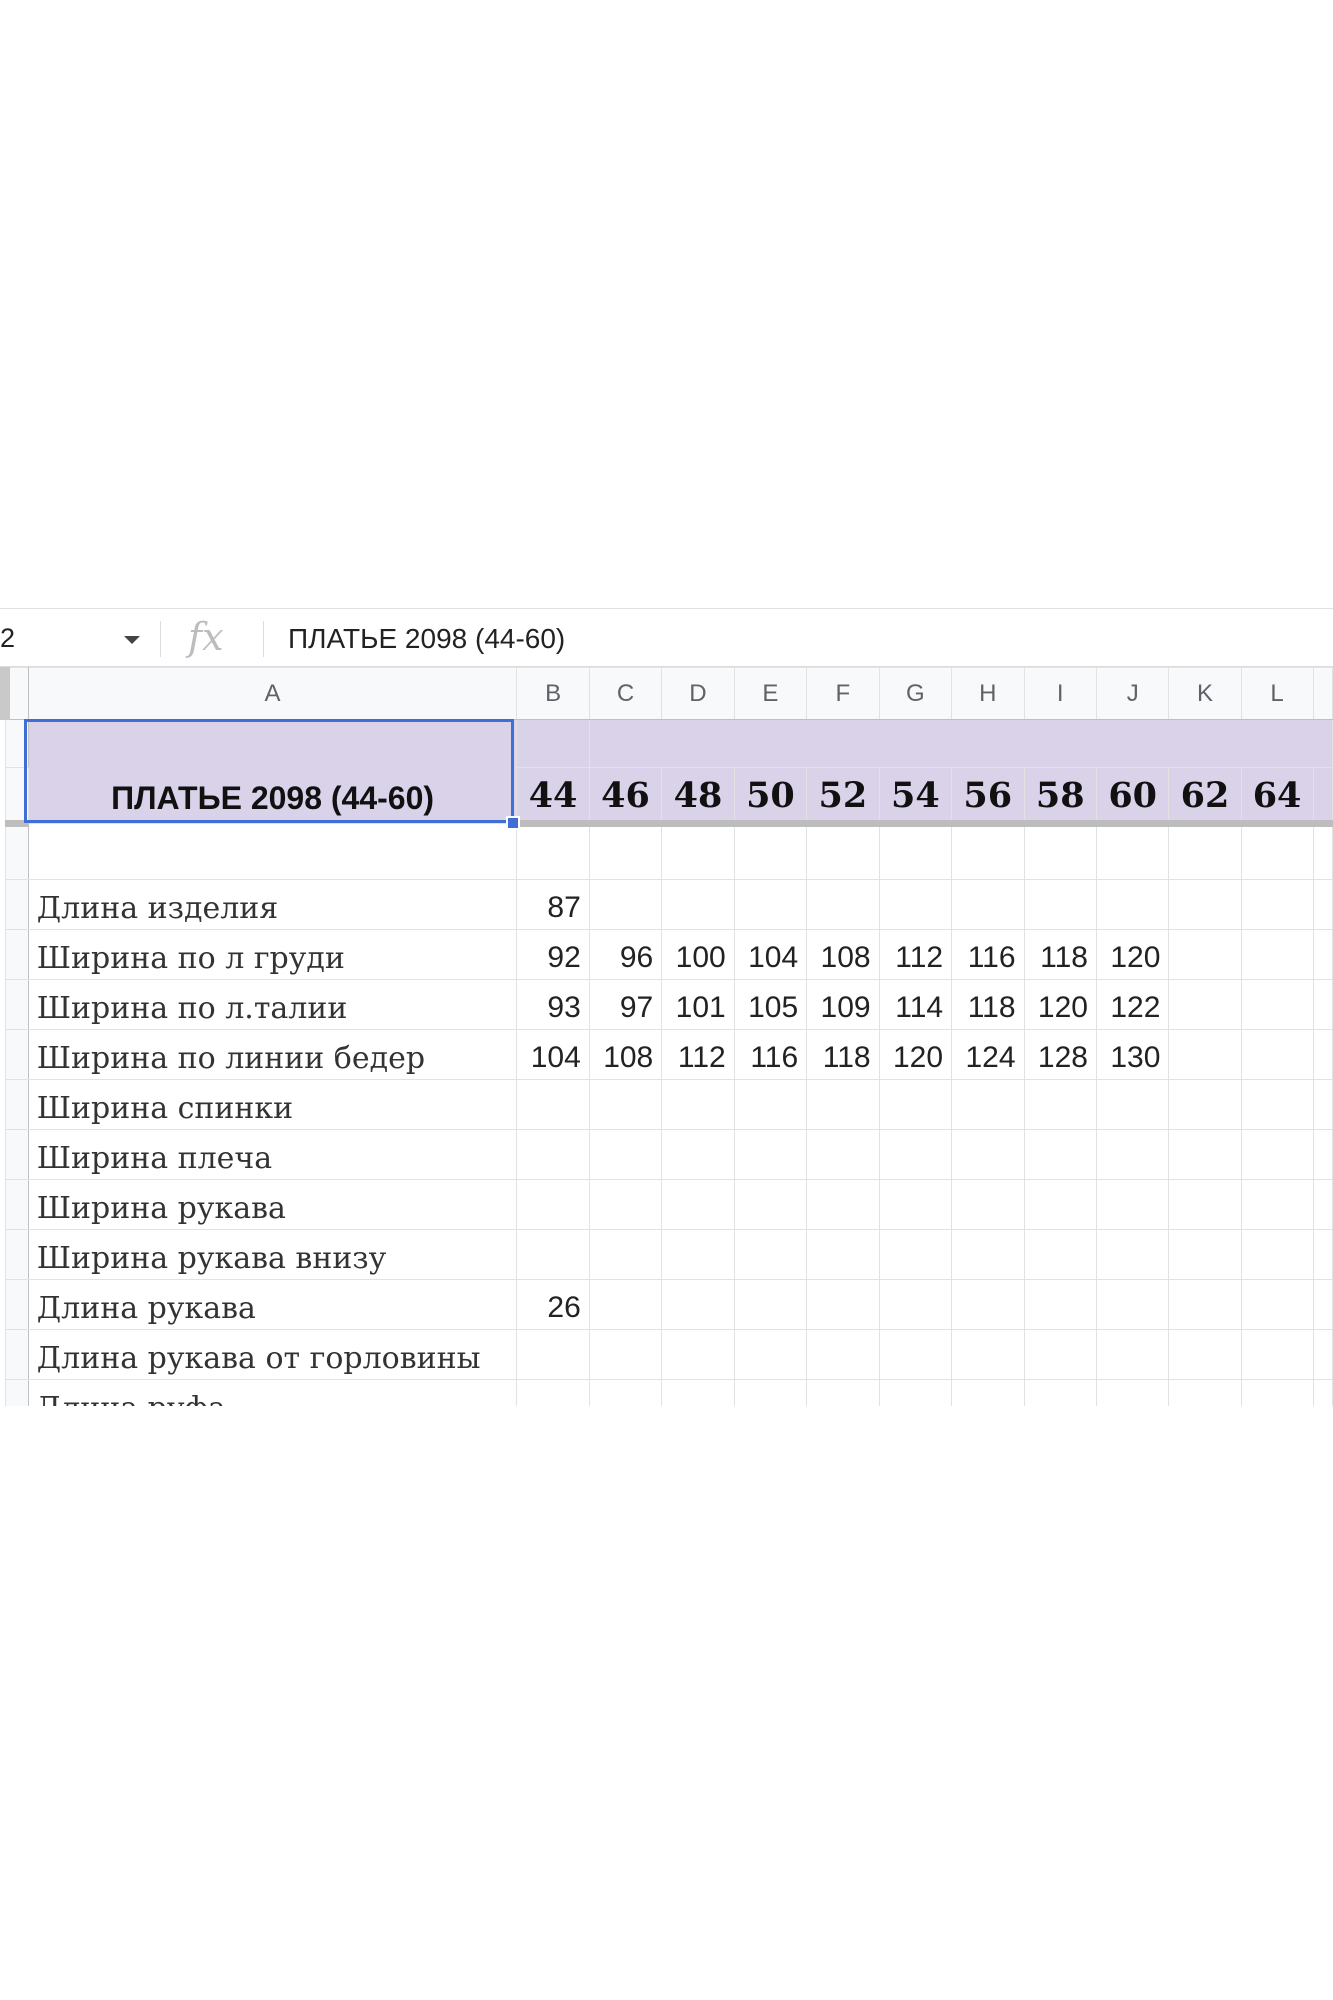 This screenshot has height=2000, width=1333. I want to click on row-label: Ширина по л груди, so click(272, 954).